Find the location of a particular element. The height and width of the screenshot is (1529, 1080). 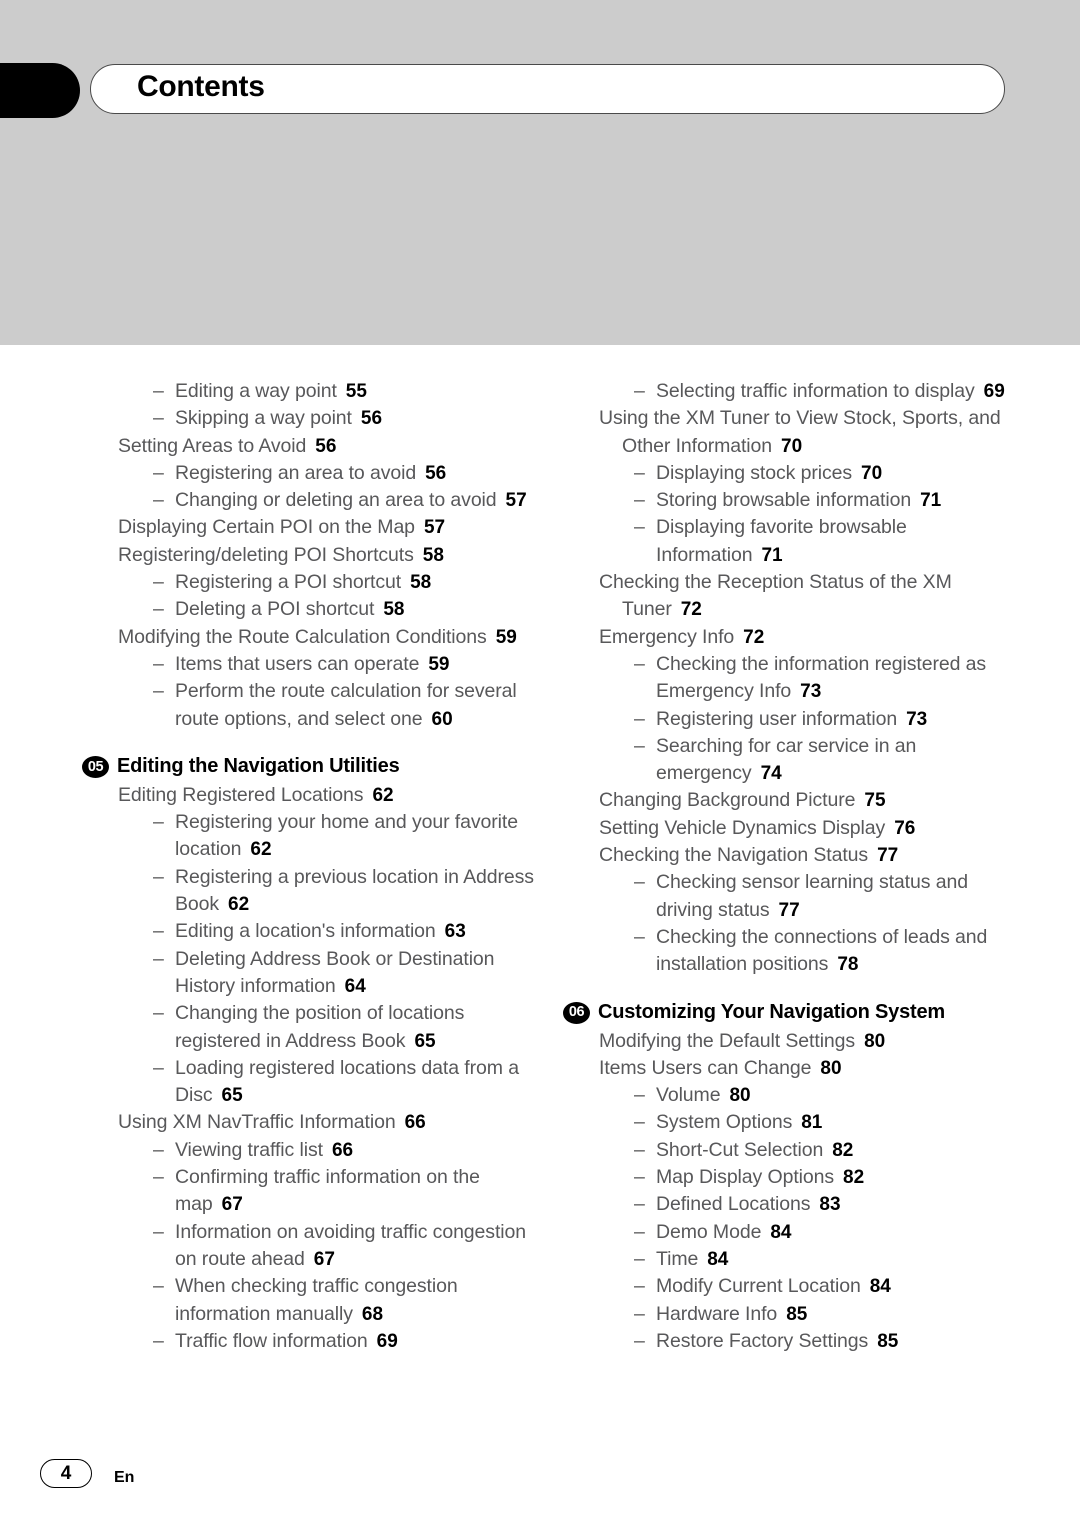

toc-entry-text: Using XM NavTraffic Information 66 is located at coordinates (333, 1122).